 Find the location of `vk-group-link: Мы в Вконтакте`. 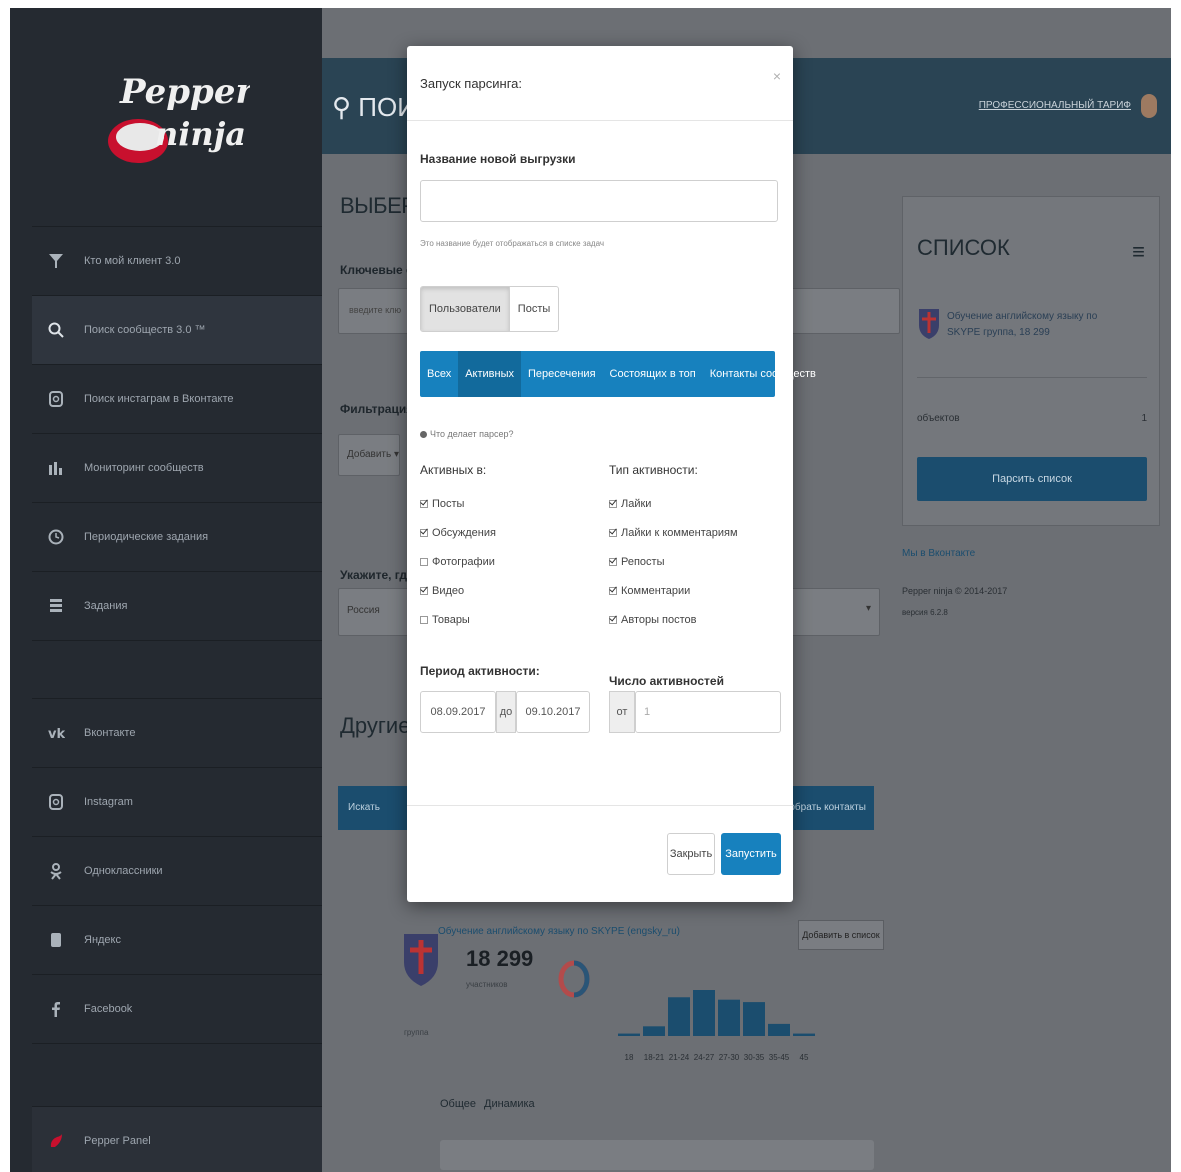

vk-group-link: Мы в Вконтакте is located at coordinates (938, 553).